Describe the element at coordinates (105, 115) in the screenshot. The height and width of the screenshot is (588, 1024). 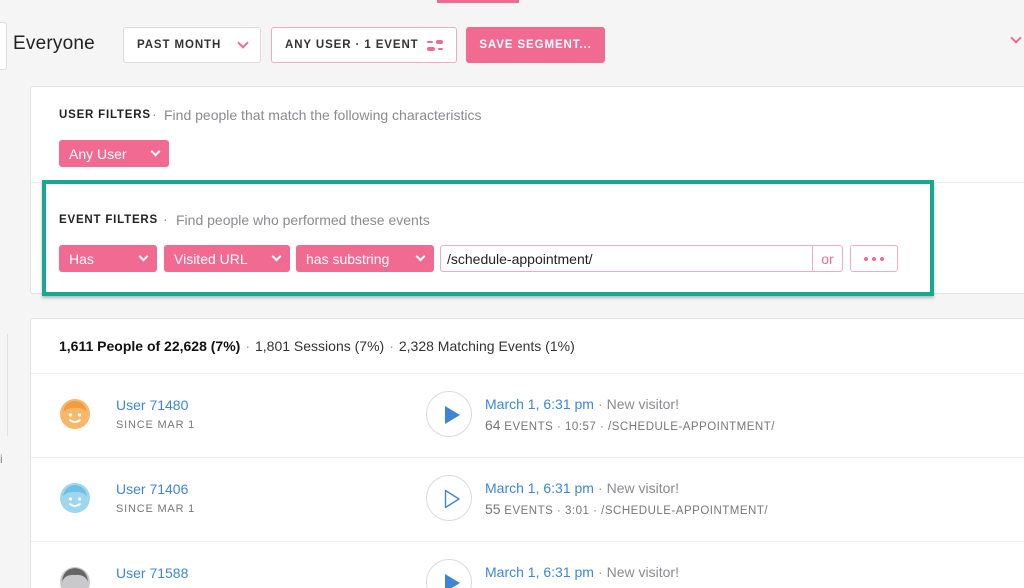
I see `user-filters-heading: USER FILTERS` at that location.